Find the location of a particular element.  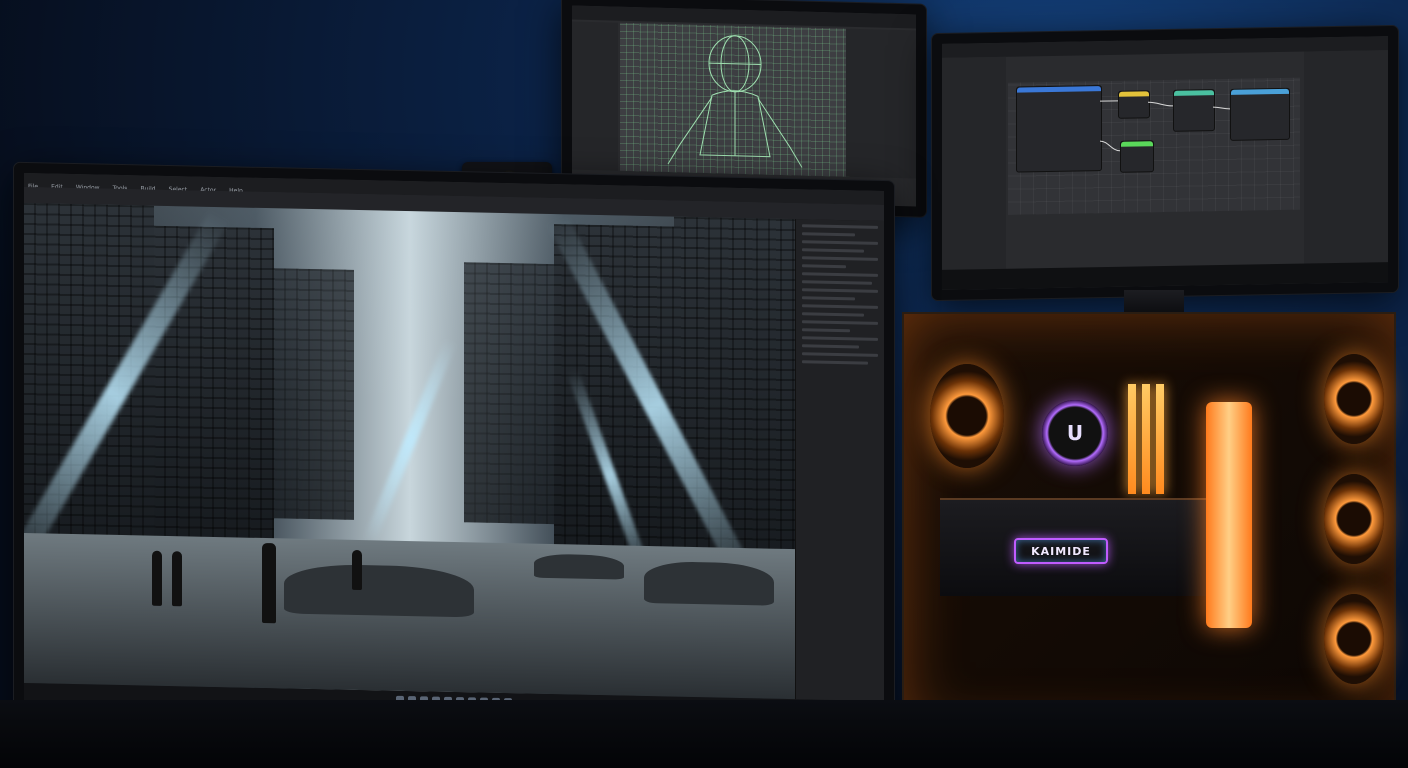

right-monitor-stand is located at coordinates (1154, 302).